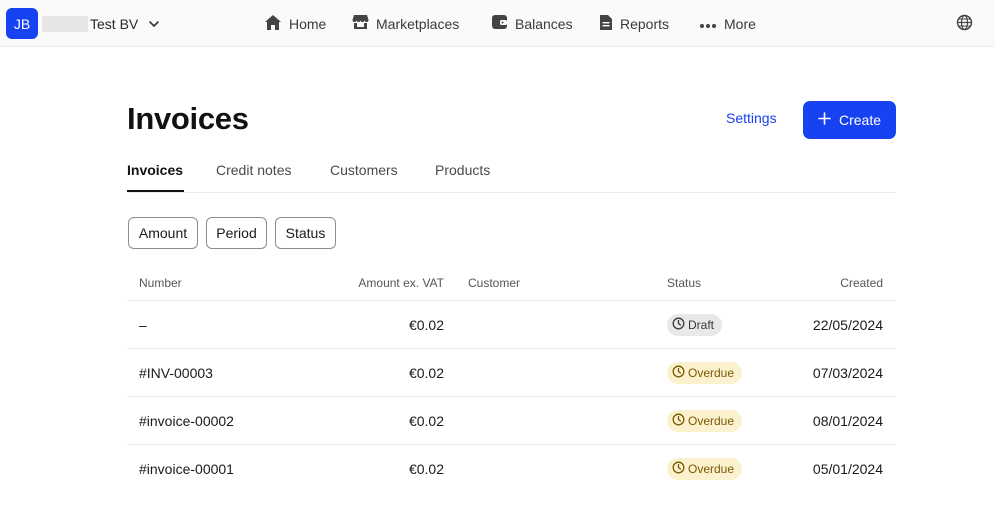  What do you see at coordinates (609, 24) in the screenshot?
I see `document-icon` at bounding box center [609, 24].